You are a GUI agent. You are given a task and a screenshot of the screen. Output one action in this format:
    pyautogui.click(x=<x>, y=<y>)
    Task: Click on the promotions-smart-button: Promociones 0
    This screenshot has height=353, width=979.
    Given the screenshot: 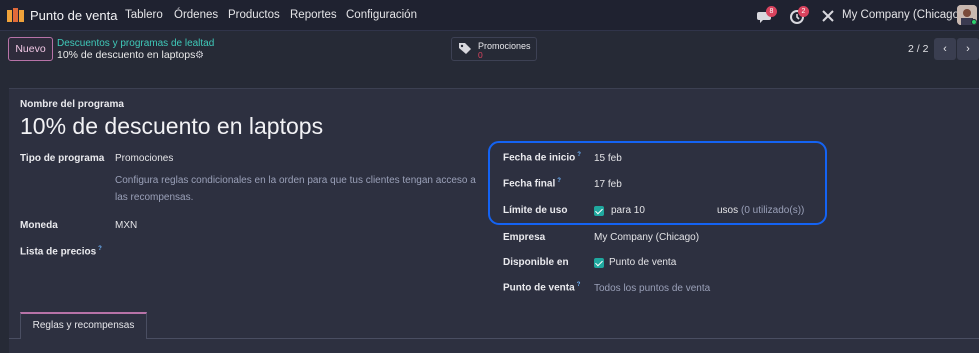 What is the action you would take?
    pyautogui.click(x=494, y=49)
    